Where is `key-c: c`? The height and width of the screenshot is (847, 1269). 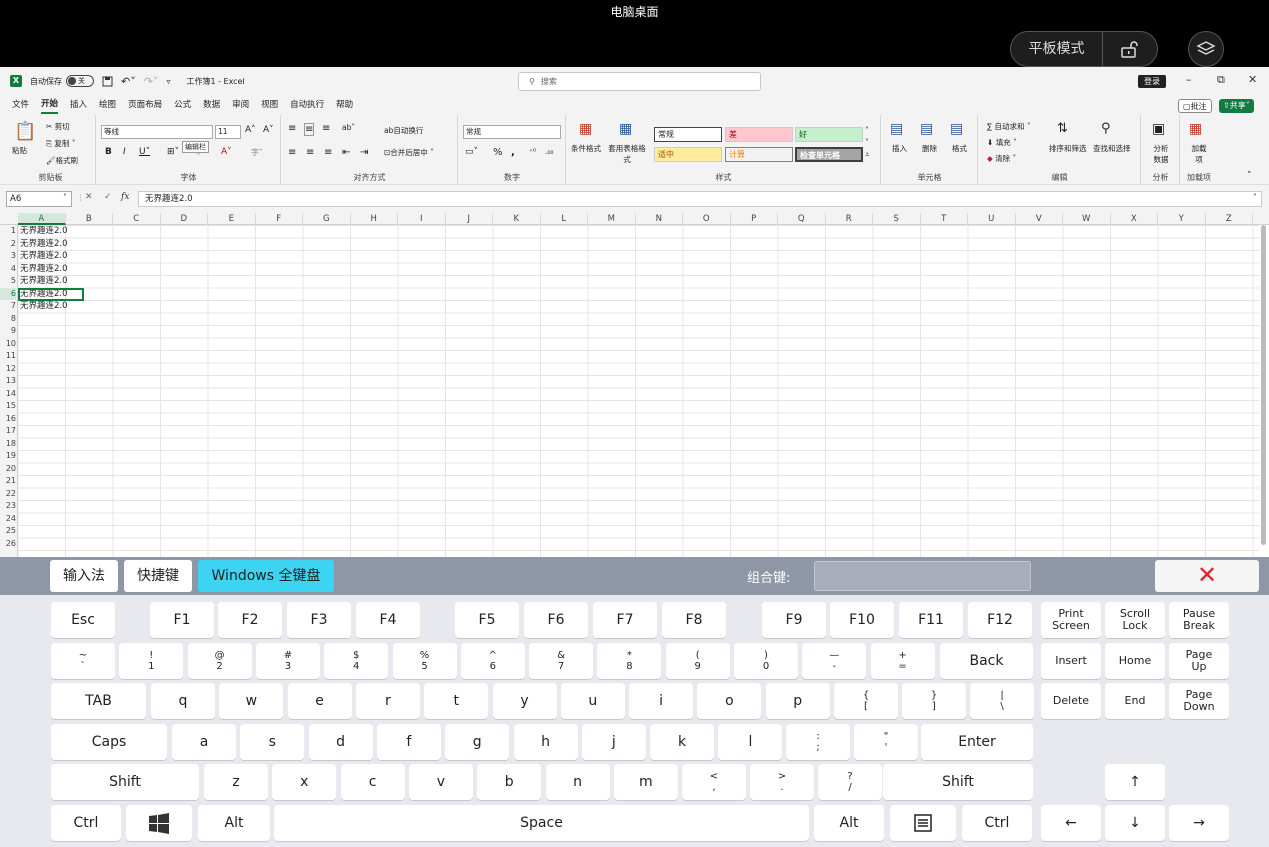 key-c: c is located at coordinates (372, 782).